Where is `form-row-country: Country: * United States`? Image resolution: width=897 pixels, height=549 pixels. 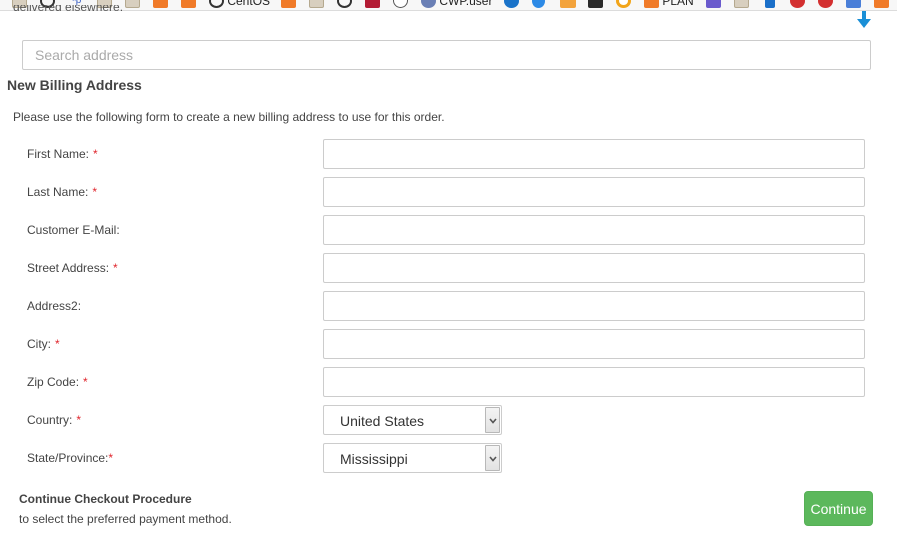
form-row-country: Country: * United States is located at coordinates (448, 420).